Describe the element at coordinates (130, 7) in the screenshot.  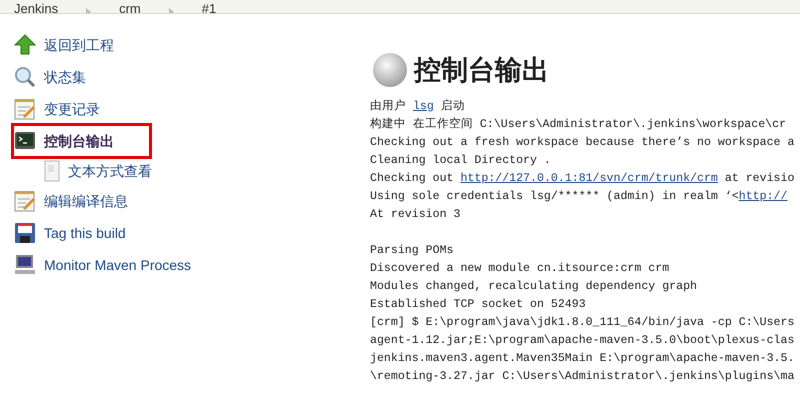
I see `breadcrumb-link: crm` at that location.